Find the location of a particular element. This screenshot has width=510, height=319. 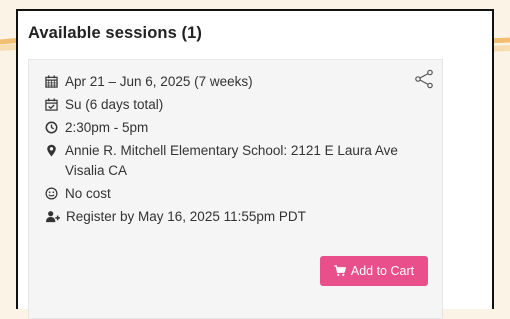

smile-icon is located at coordinates (51, 193).